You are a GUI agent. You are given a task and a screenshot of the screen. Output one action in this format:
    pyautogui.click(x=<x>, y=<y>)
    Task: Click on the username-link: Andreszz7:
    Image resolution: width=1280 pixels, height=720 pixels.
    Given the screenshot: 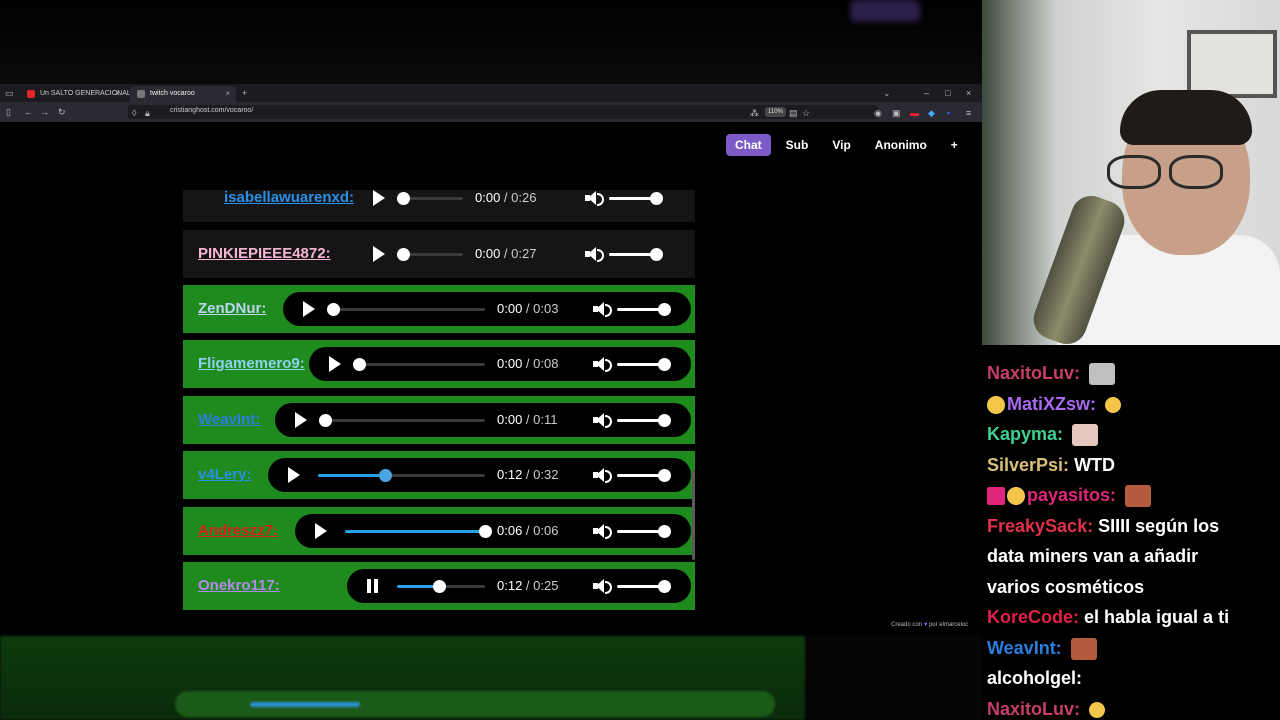 What is the action you would take?
    pyautogui.click(x=238, y=531)
    